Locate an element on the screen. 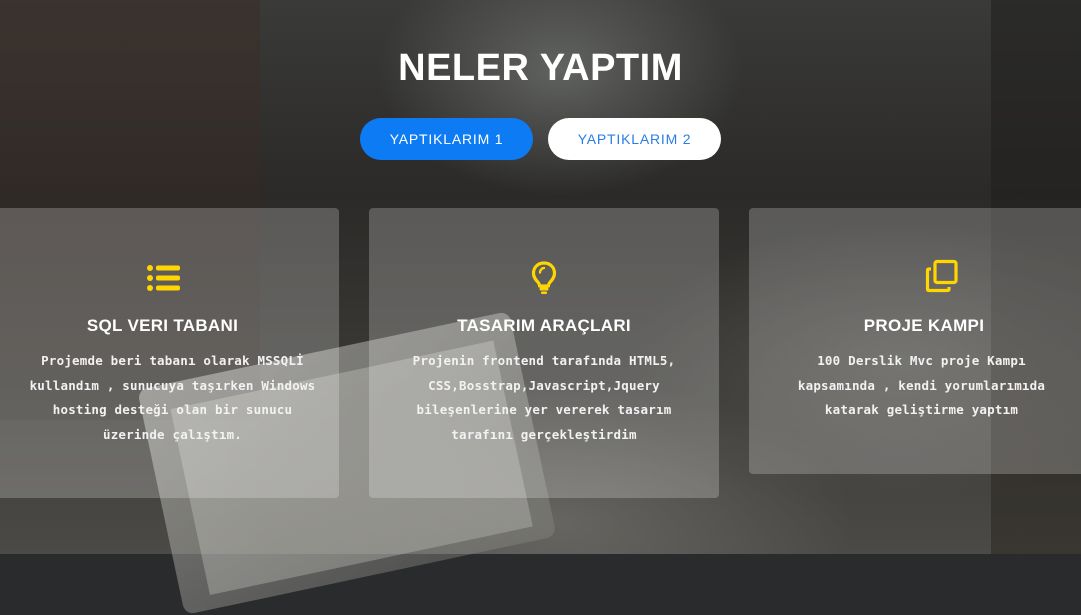 This screenshot has height=615, width=1081. tab-yaptiklarim-2: YAPTIKLARIM 2 is located at coordinates (634, 139).